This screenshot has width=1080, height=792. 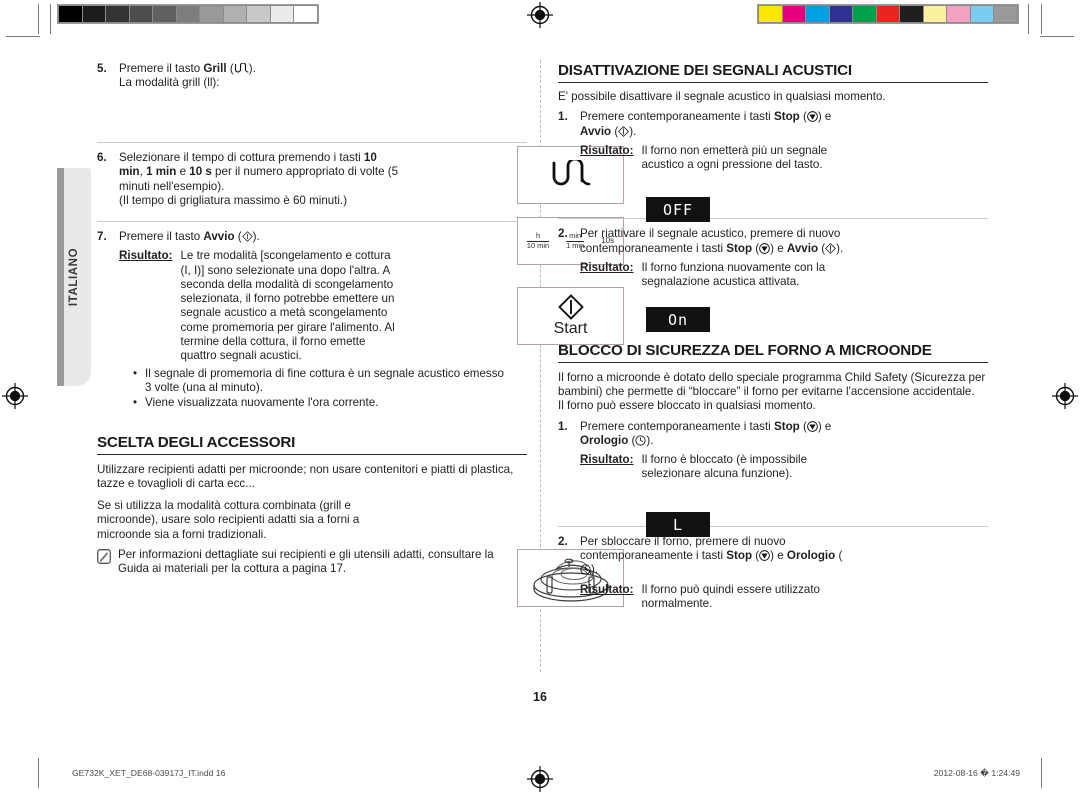 What do you see at coordinates (678, 209) in the screenshot?
I see `lcd-display-off: OFF` at bounding box center [678, 209].